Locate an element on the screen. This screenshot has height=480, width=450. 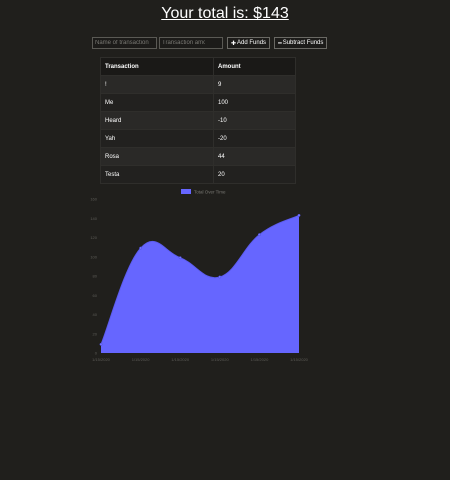
table-row: Heard -10 is located at coordinates (198, 120).